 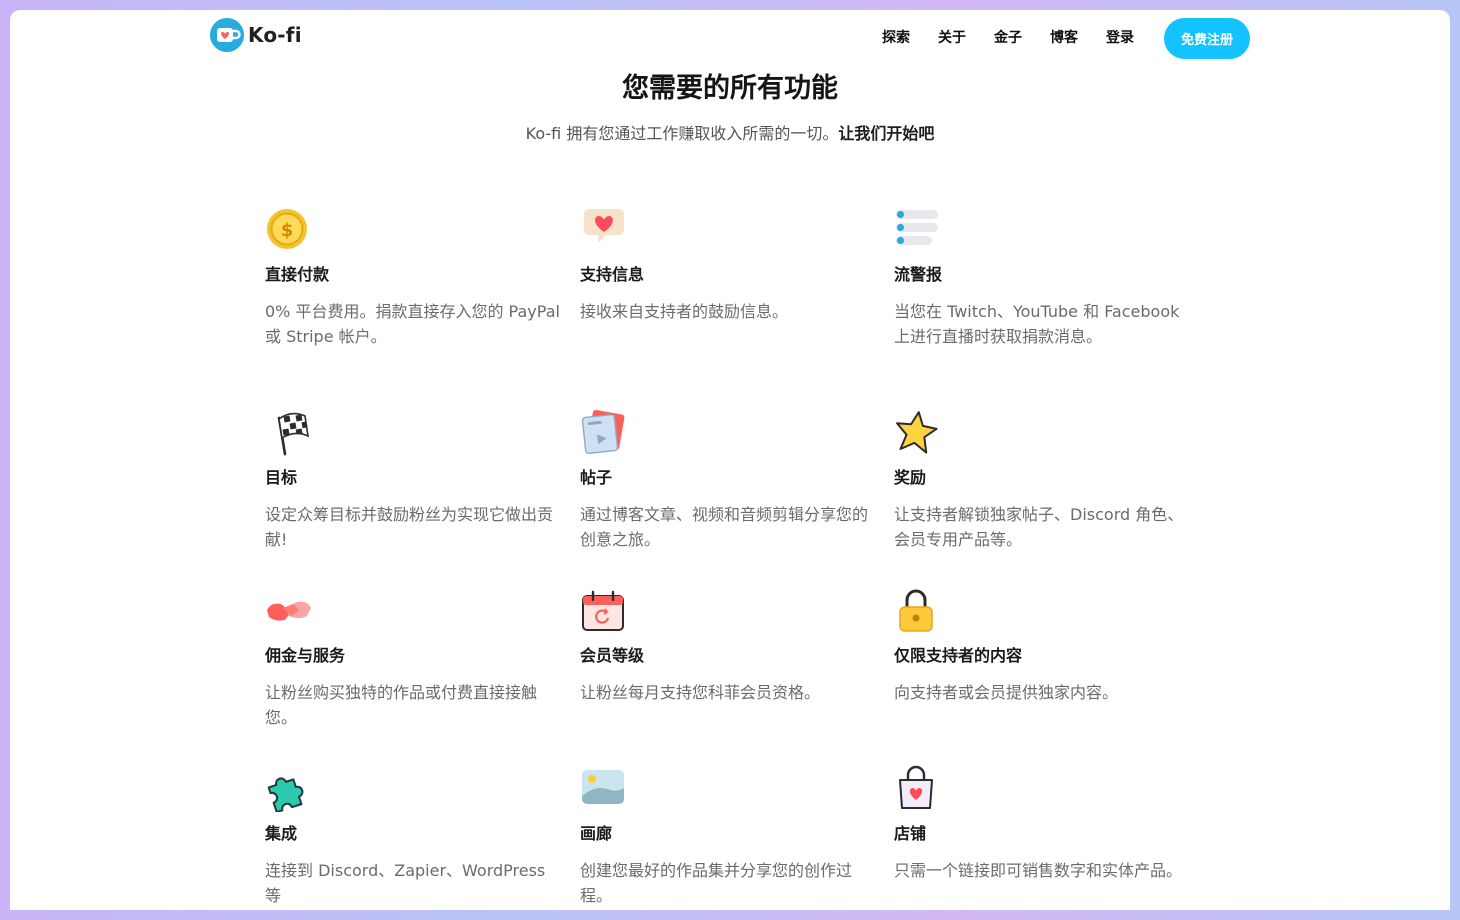 What do you see at coordinates (1006, 692) in the screenshot?
I see `feature-description: 向支持者或会员提供独家内容。` at bounding box center [1006, 692].